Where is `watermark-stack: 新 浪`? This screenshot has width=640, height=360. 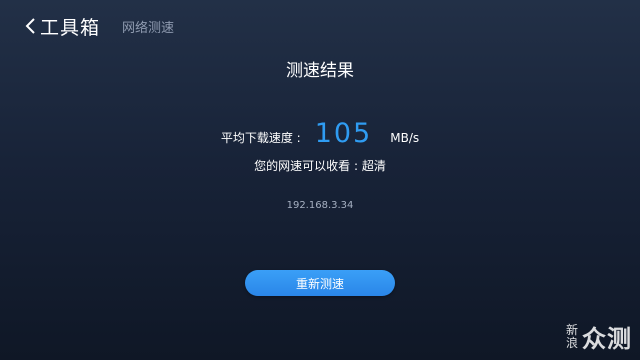
watermark-stack: 新 浪 is located at coordinates (571, 336).